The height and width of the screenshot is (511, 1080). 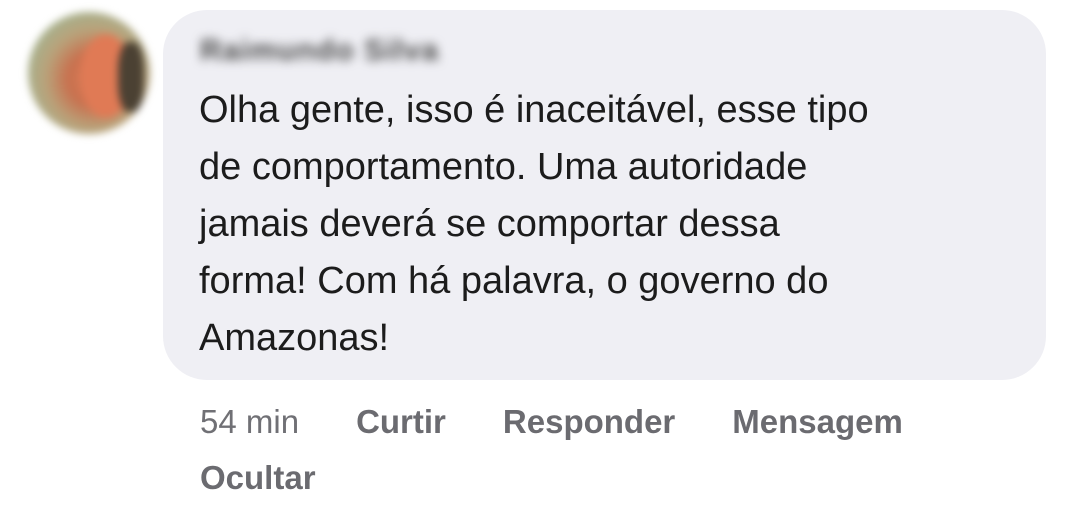 What do you see at coordinates (131, 77) in the screenshot?
I see `avatar-hair` at bounding box center [131, 77].